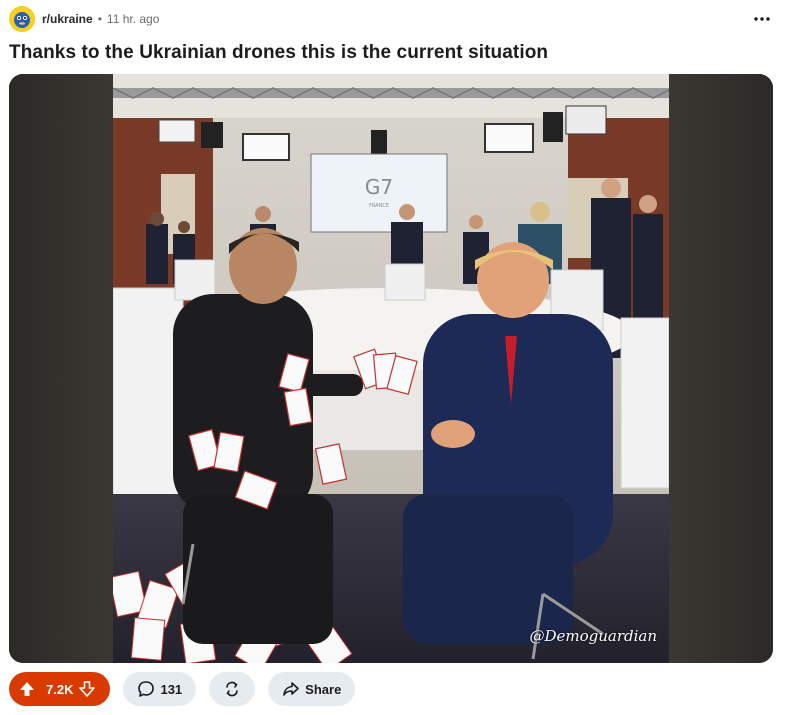  What do you see at coordinates (593, 636) in the screenshot?
I see `image-watermark: @Demoguardian` at bounding box center [593, 636].